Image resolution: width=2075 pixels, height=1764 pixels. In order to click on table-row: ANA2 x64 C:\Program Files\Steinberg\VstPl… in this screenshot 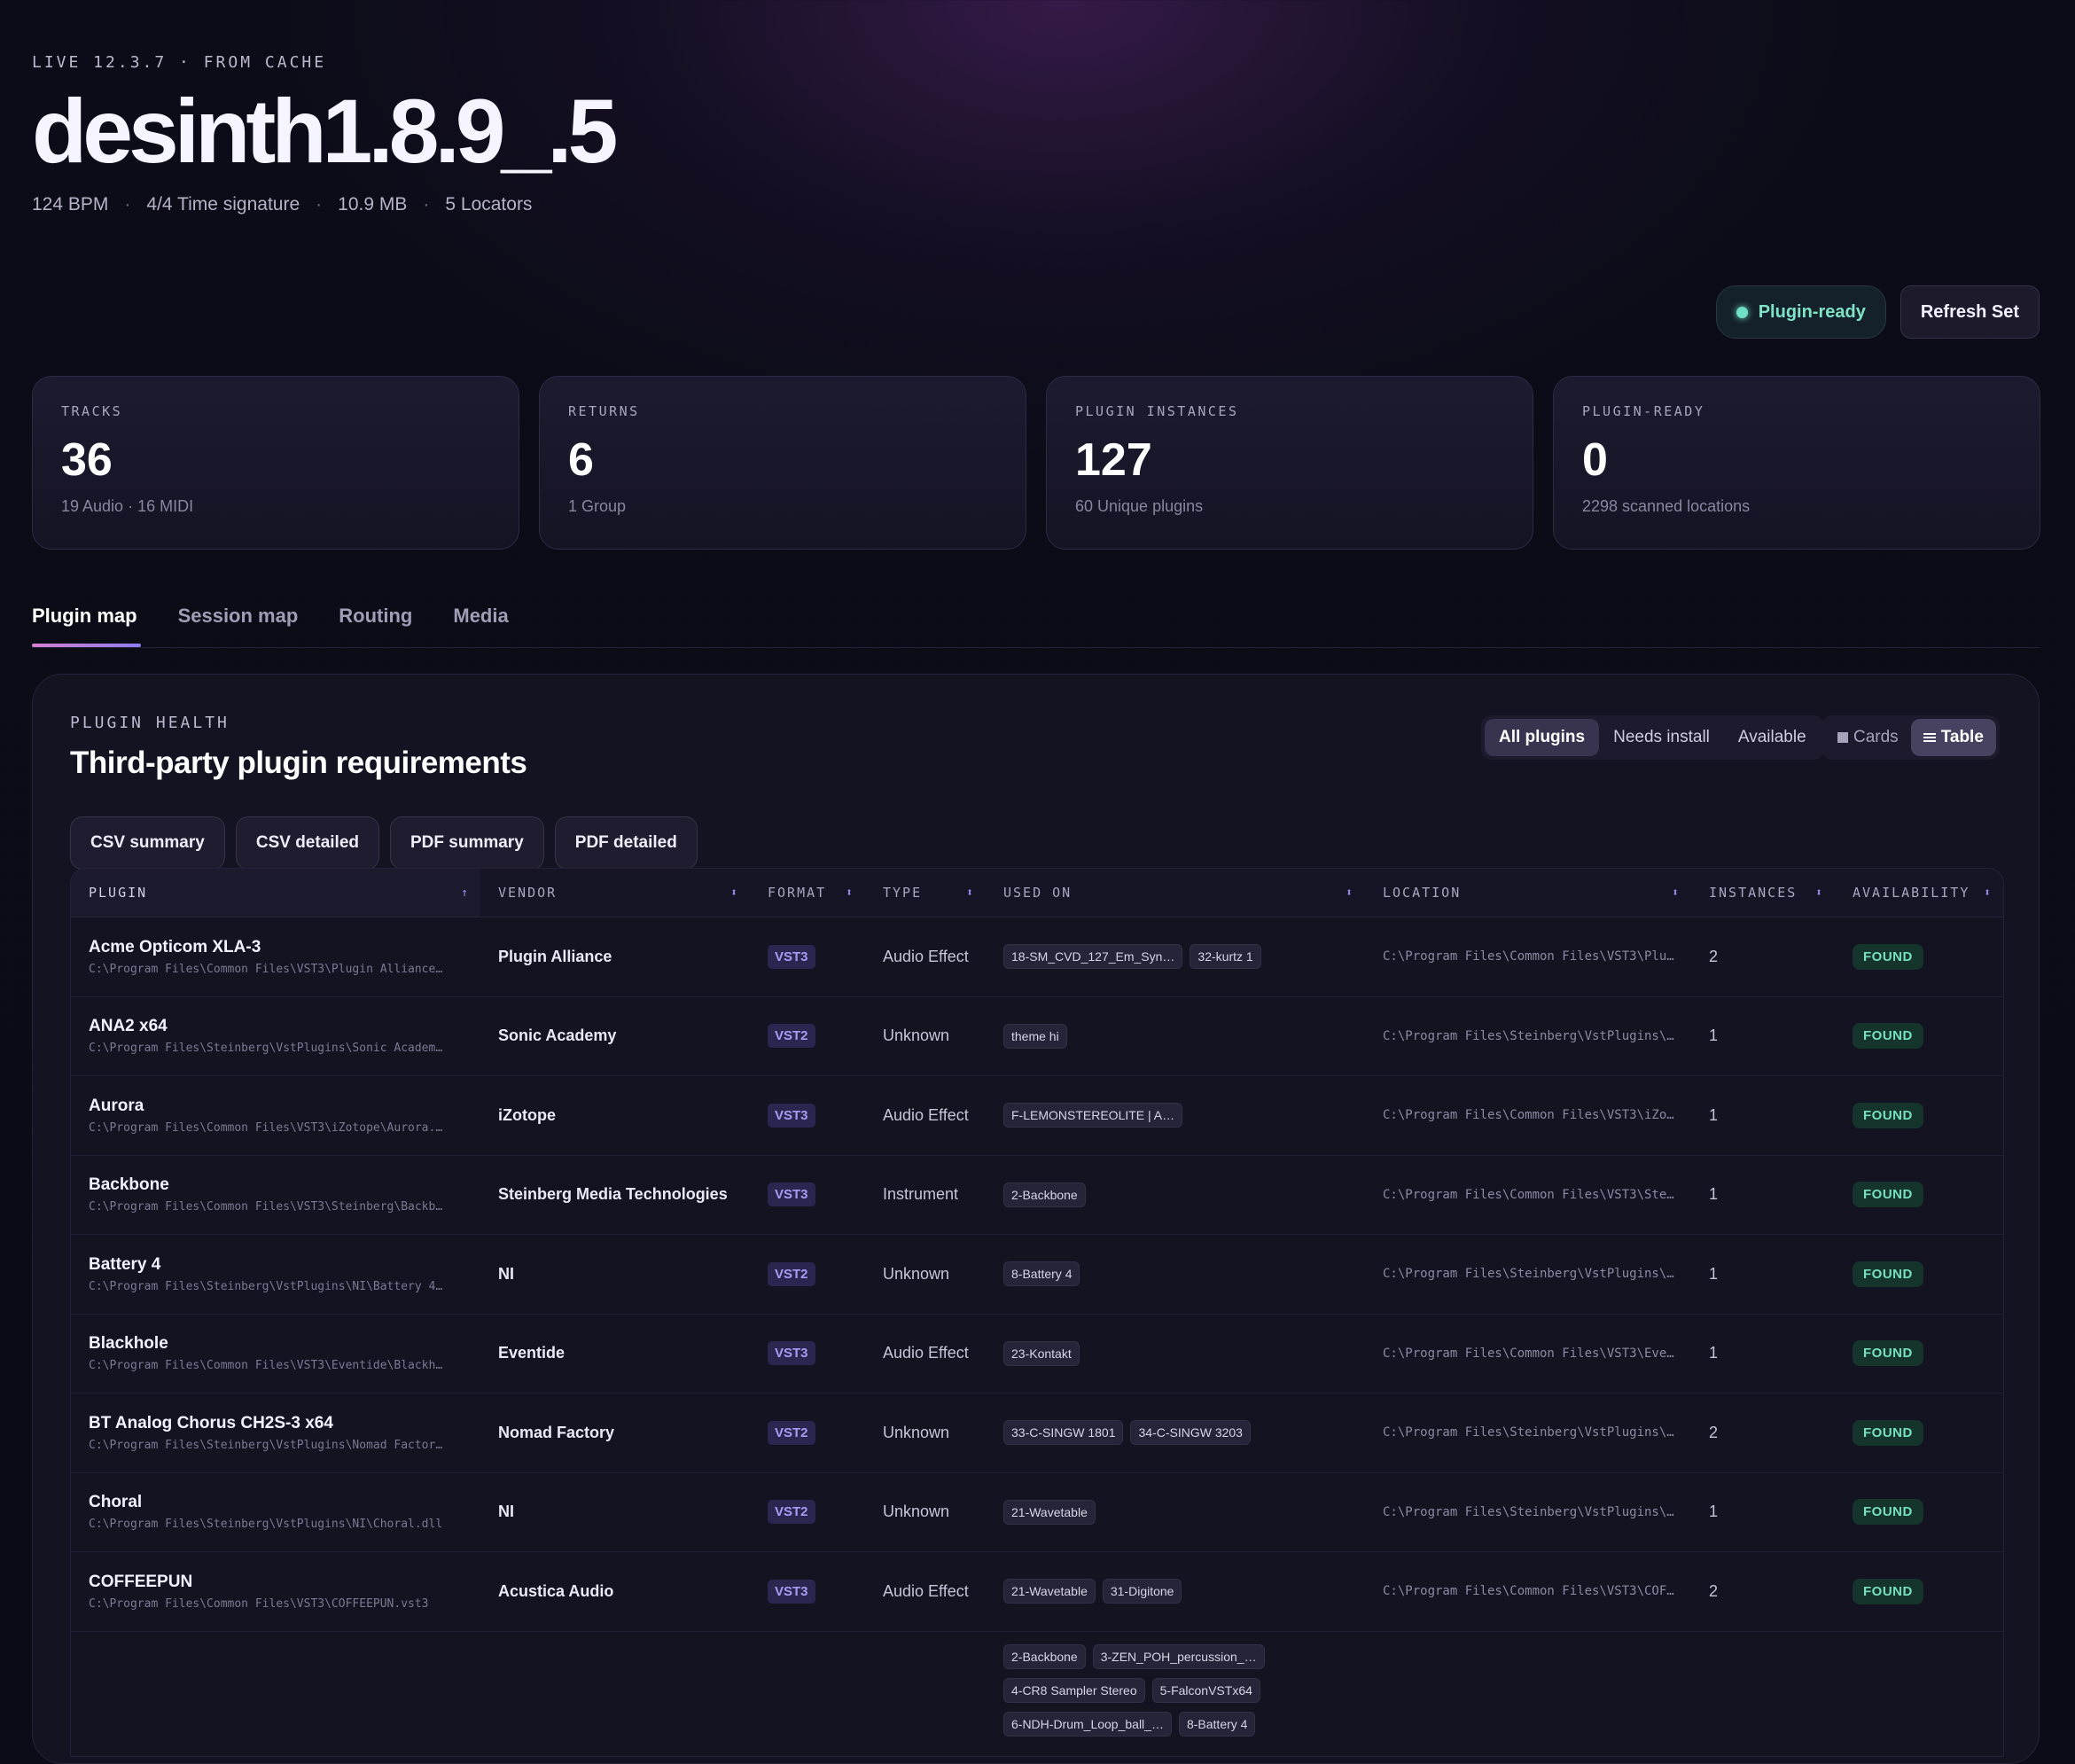, I will do `click(1037, 1036)`.